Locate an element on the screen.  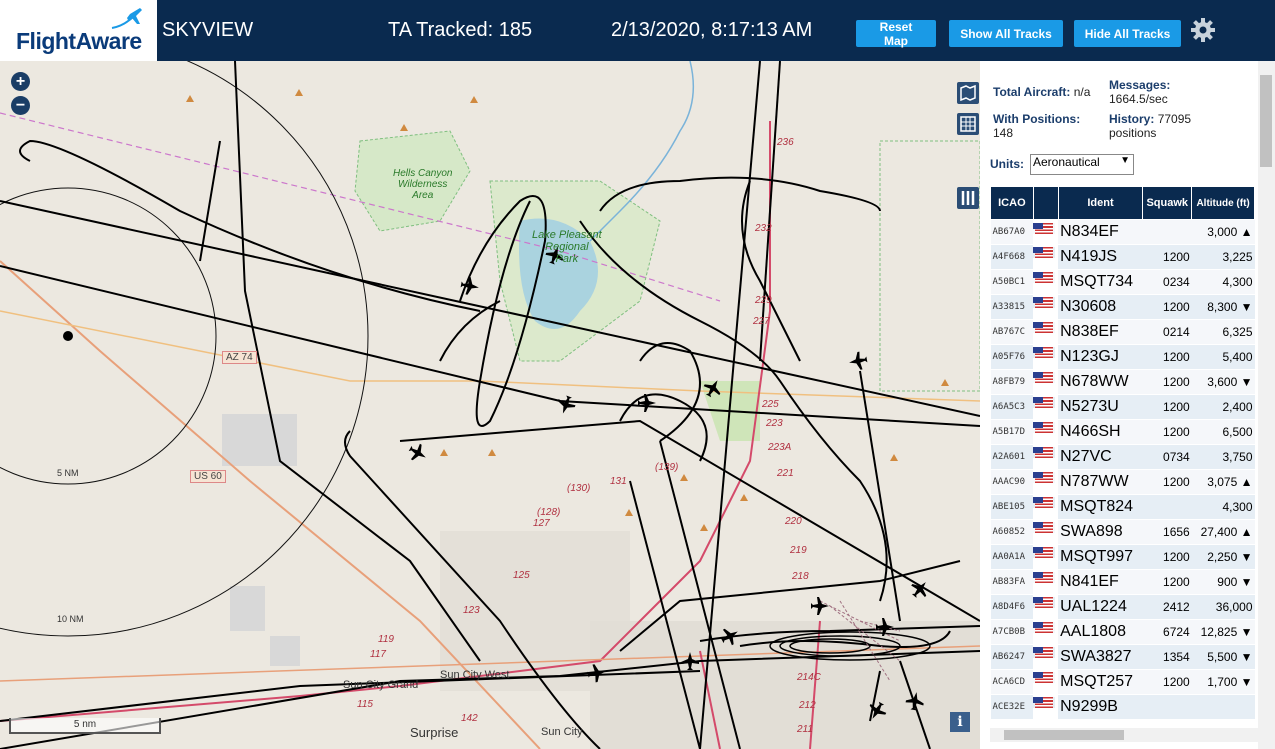
current-datetime: 2/13/2020, 8:17:13 AM is located at coordinates (712, 30).